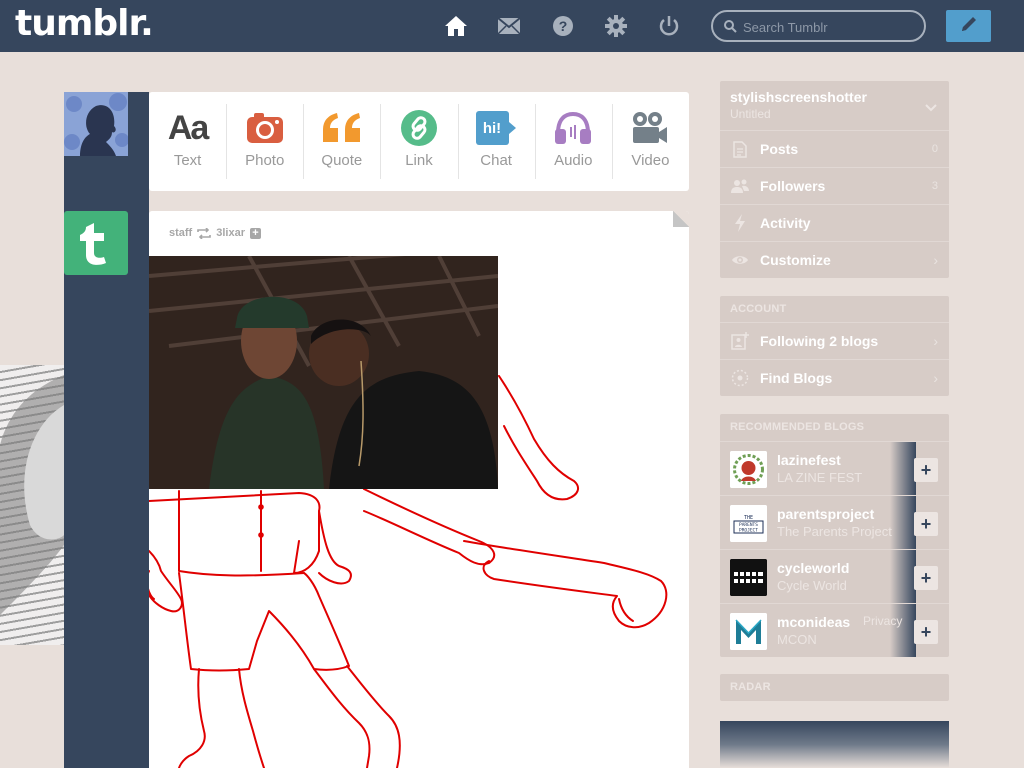  I want to click on camera-icon, so click(265, 128).